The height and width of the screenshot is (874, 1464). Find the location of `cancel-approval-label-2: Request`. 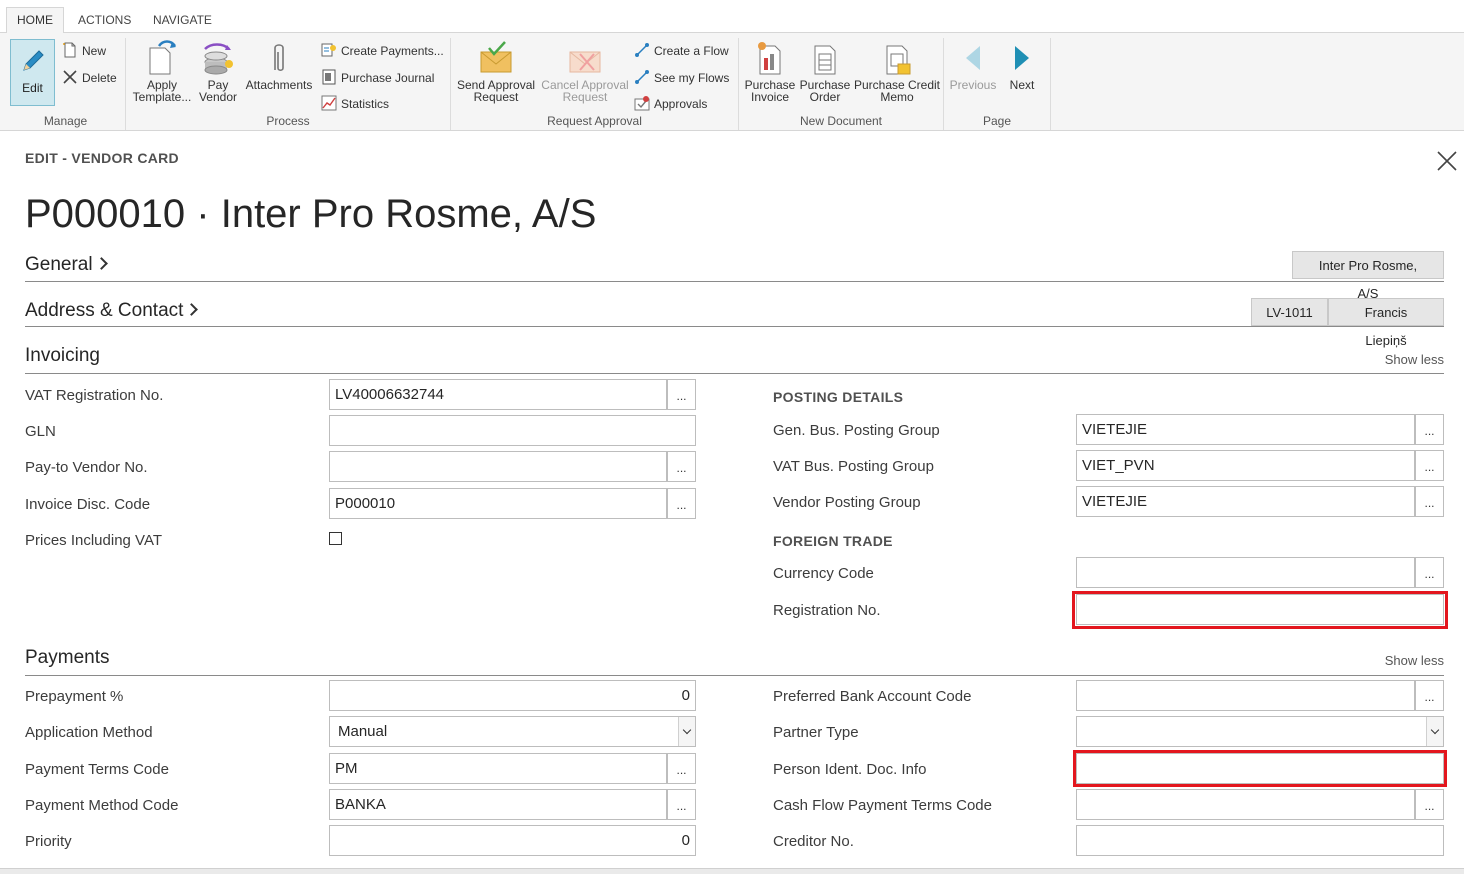

cancel-approval-label-2: Request is located at coordinates (585, 97).